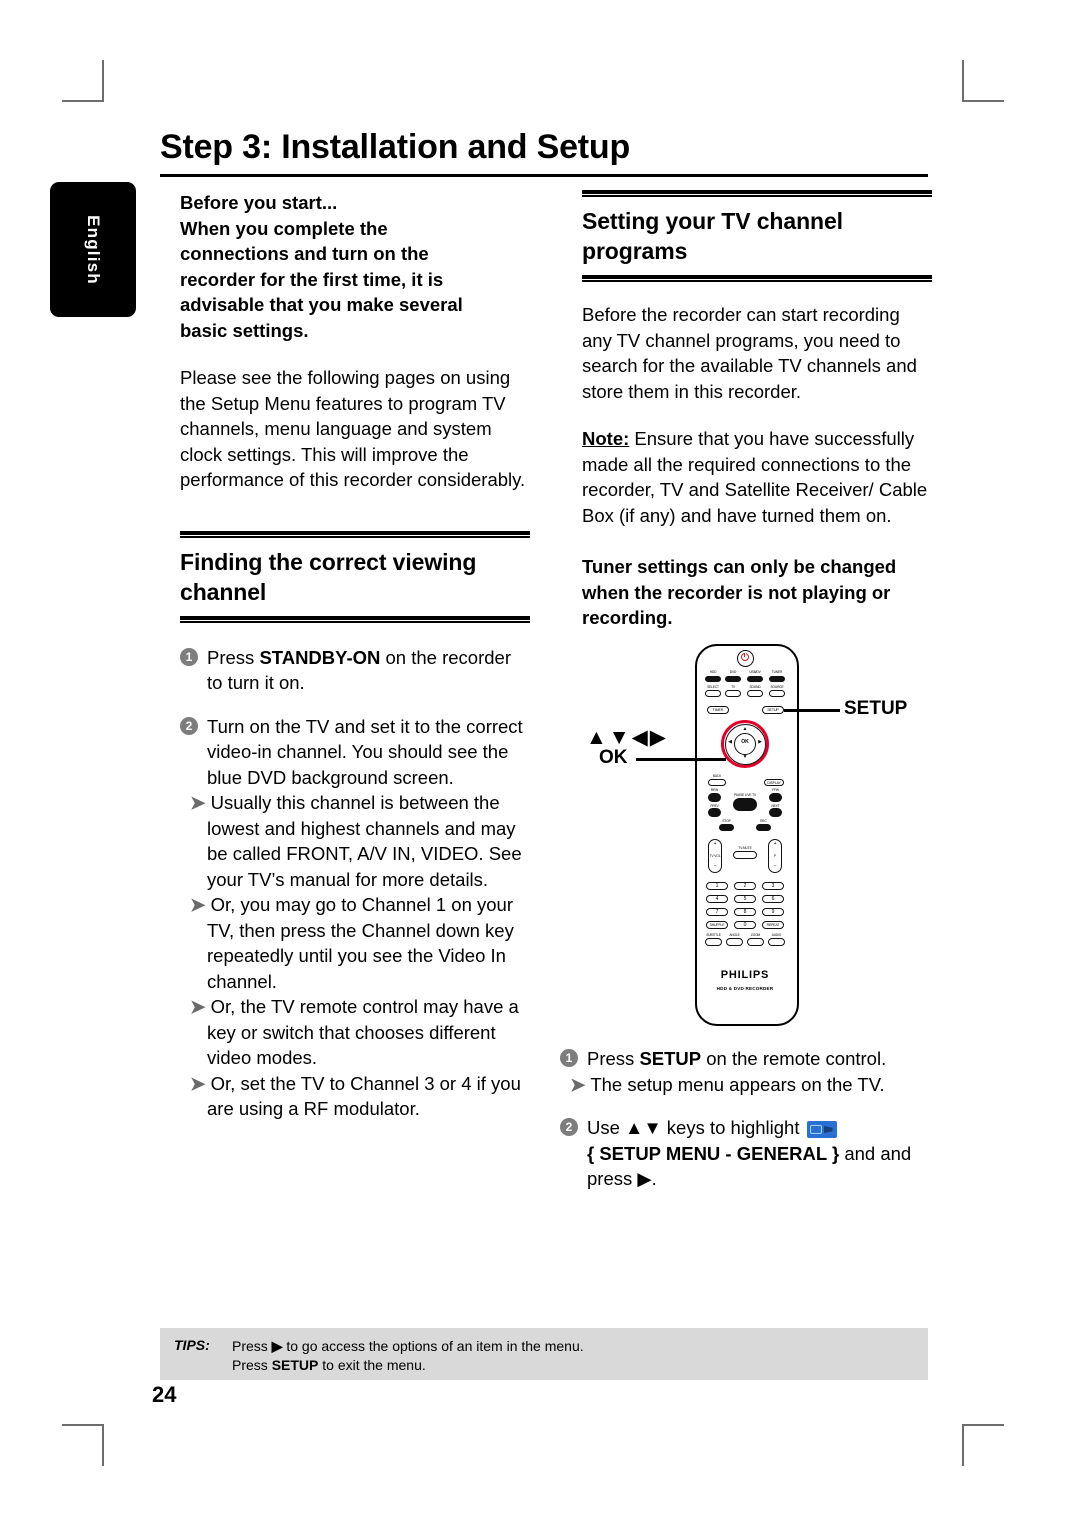 Image resolution: width=1080 pixels, height=1524 pixels. Describe the element at coordinates (773, 911) in the screenshot. I see `remote-key-label-9: 9` at that location.